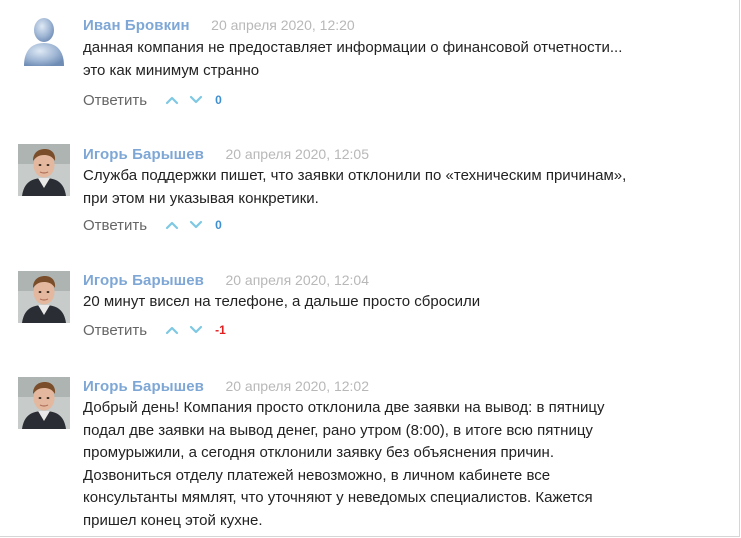 The height and width of the screenshot is (538, 741). What do you see at coordinates (171, 70) in the screenshot?
I see `comment-text-line: это как минимум странно` at bounding box center [171, 70].